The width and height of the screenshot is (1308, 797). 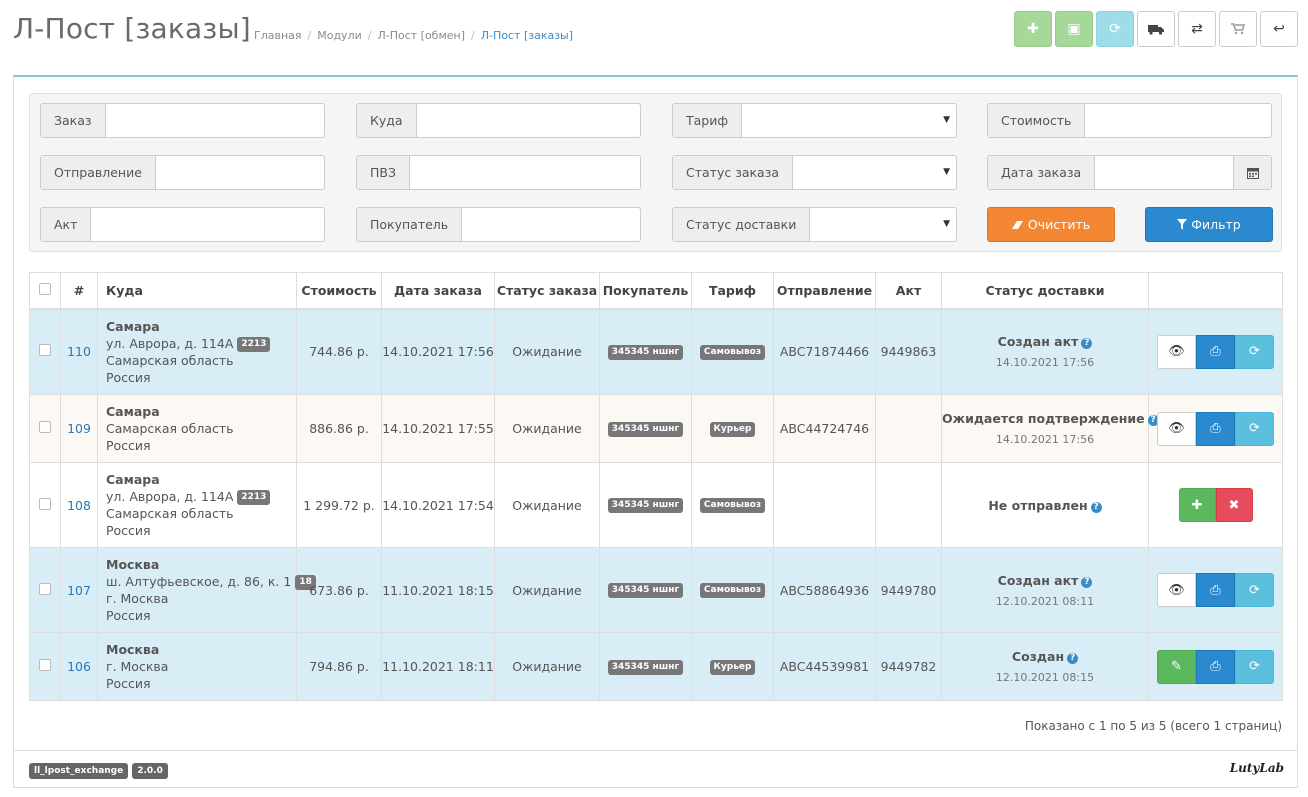 What do you see at coordinates (240, 172) in the screenshot?
I see `shipment-input` at bounding box center [240, 172].